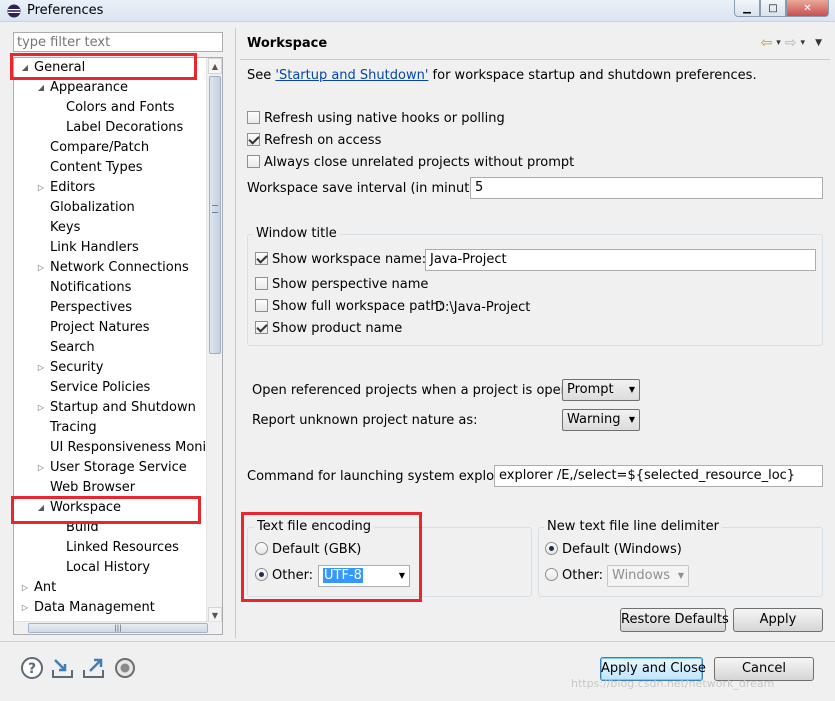 The image size is (835, 701). Describe the element at coordinates (261, 305) in the screenshot. I see `show-full-path-checkbox` at that location.